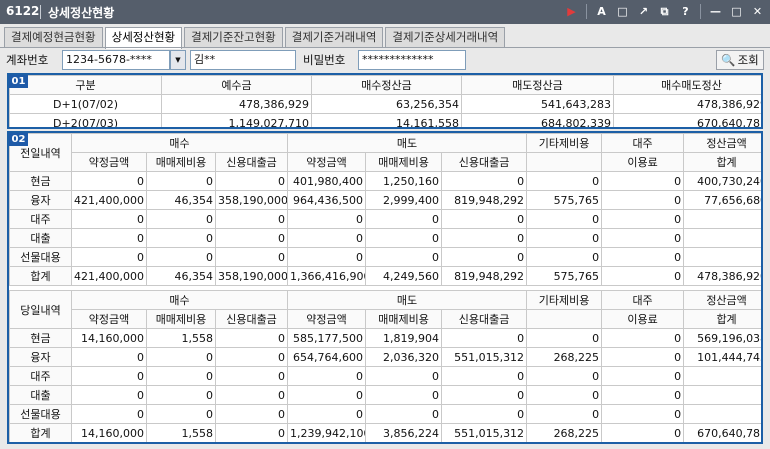 This screenshot has width=770, height=449. I want to click on chevron-down-icon: ▼, so click(178, 60).